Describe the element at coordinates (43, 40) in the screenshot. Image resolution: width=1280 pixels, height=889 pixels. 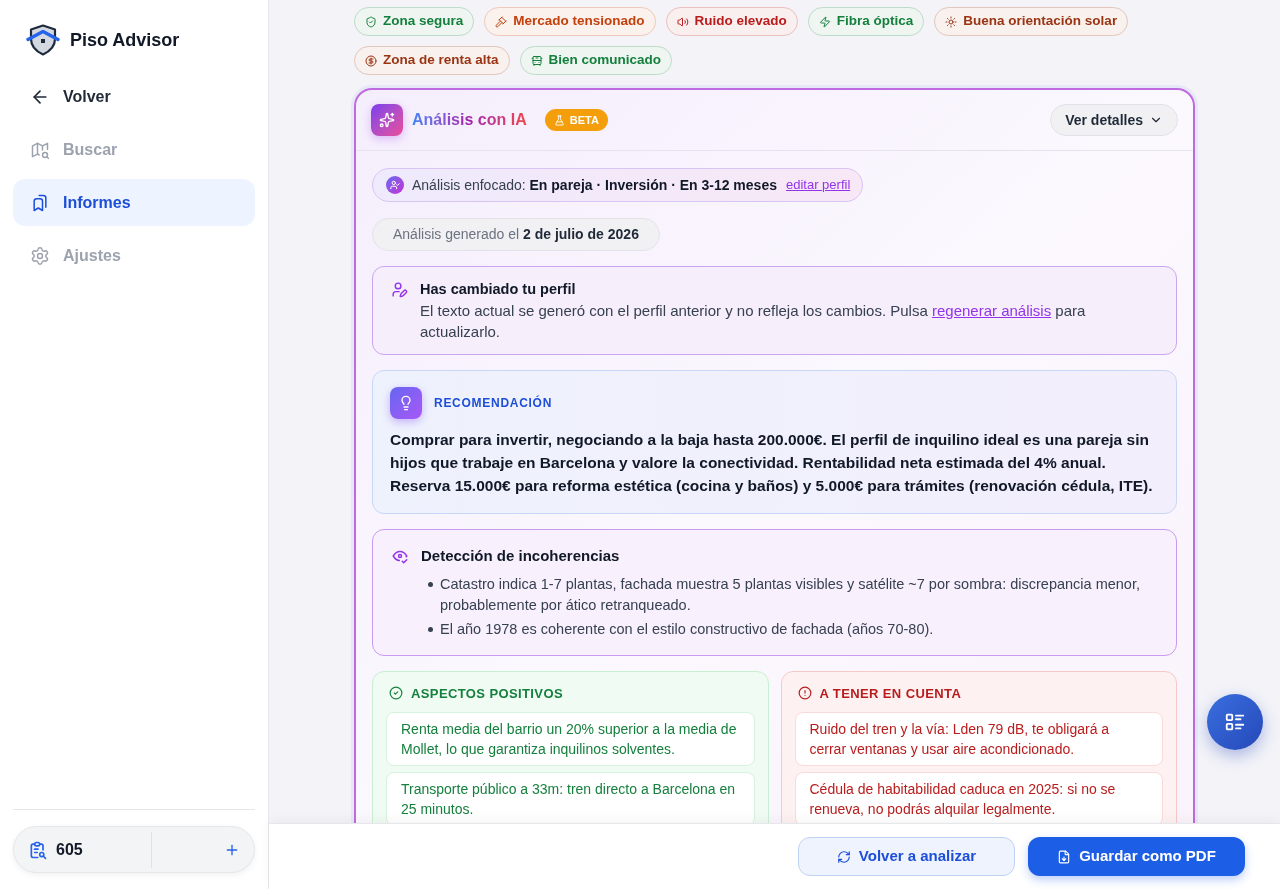
I see `shield-house-logo-icon` at that location.